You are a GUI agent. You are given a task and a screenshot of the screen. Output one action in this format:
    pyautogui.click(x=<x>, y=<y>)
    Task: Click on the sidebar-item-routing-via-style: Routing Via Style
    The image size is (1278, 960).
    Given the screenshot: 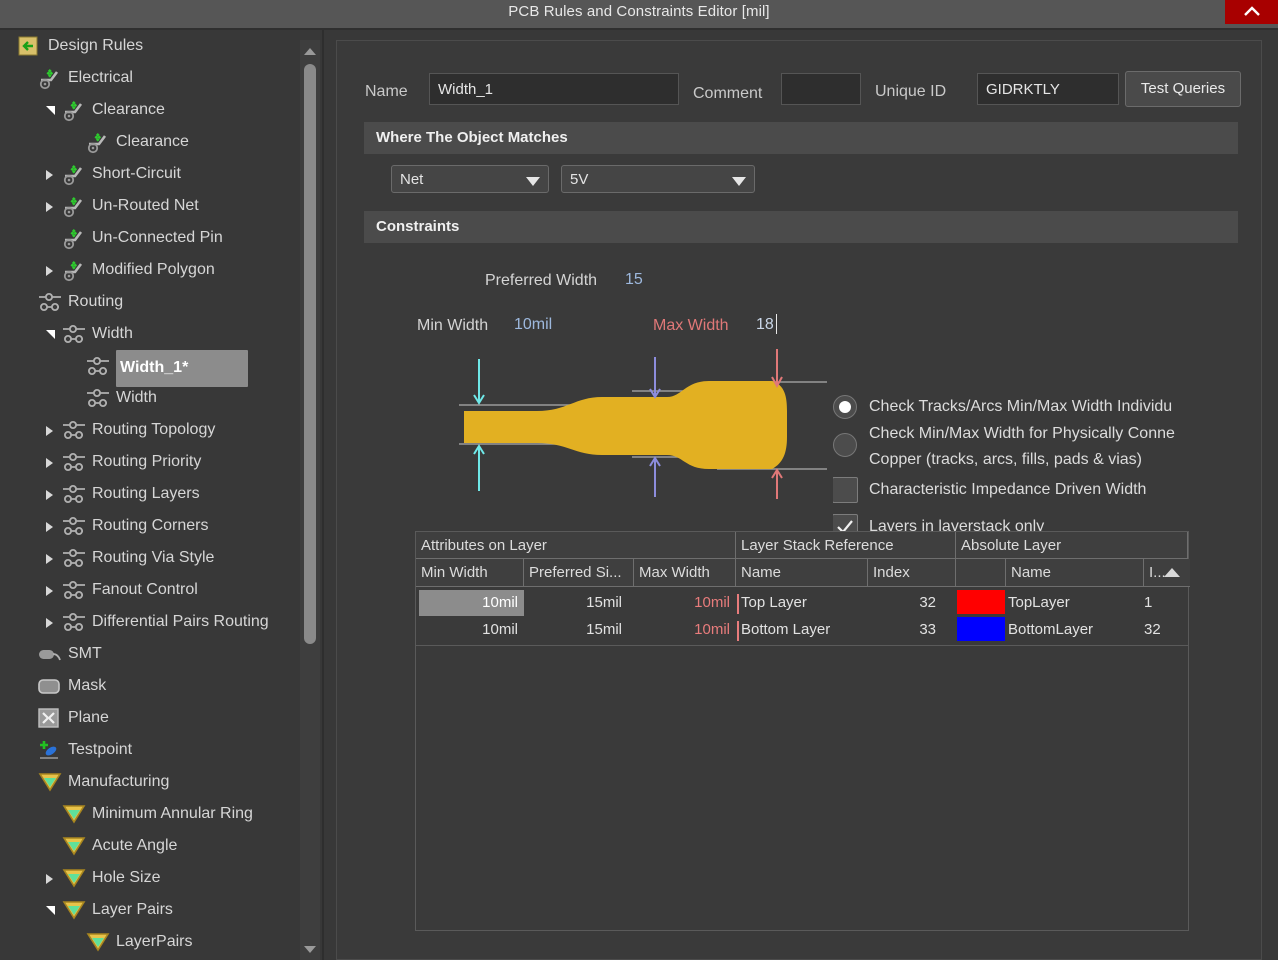 What is the action you would take?
    pyautogui.click(x=148, y=558)
    